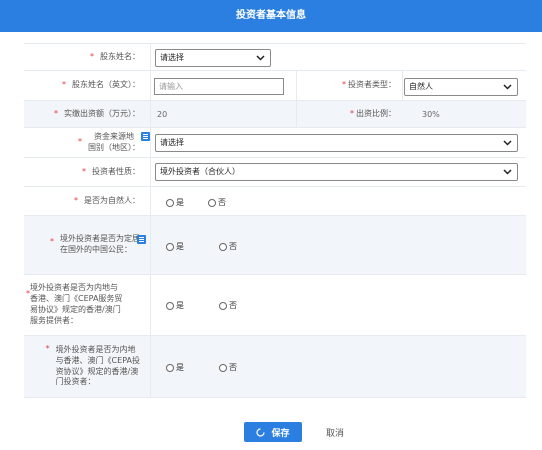 The width and height of the screenshot is (542, 450). What do you see at coordinates (95, 349) in the screenshot?
I see `label-line: 境外投资者是否为内地` at bounding box center [95, 349].